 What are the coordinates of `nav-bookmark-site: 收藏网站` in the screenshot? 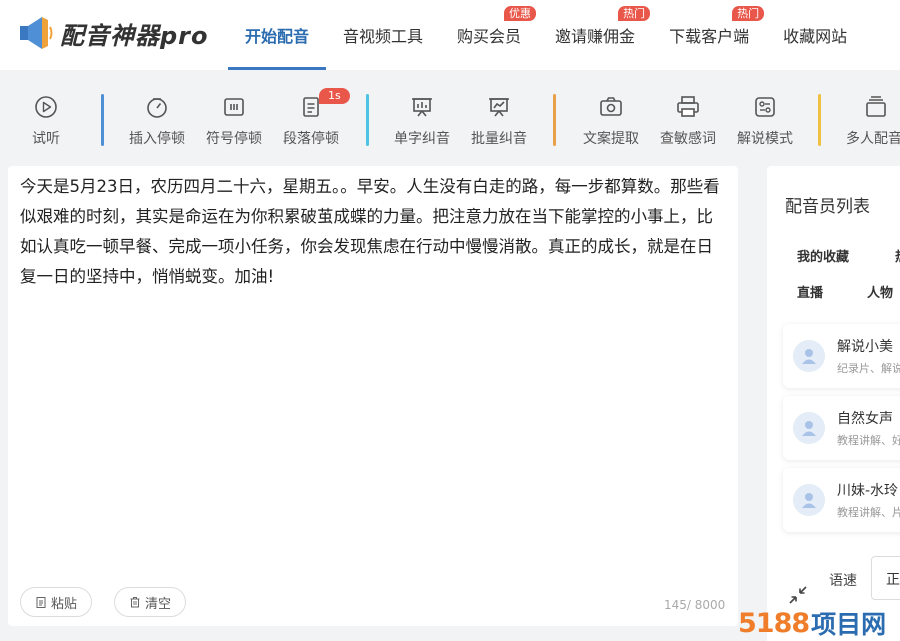 It's located at (815, 35).